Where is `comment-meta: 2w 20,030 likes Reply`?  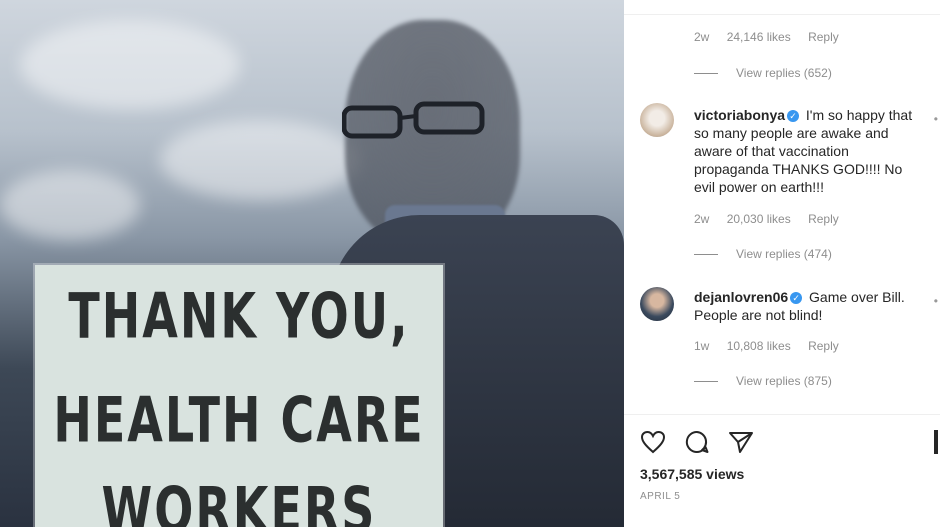
comment-meta: 2w 20,030 likes Reply is located at coordinates (773, 219).